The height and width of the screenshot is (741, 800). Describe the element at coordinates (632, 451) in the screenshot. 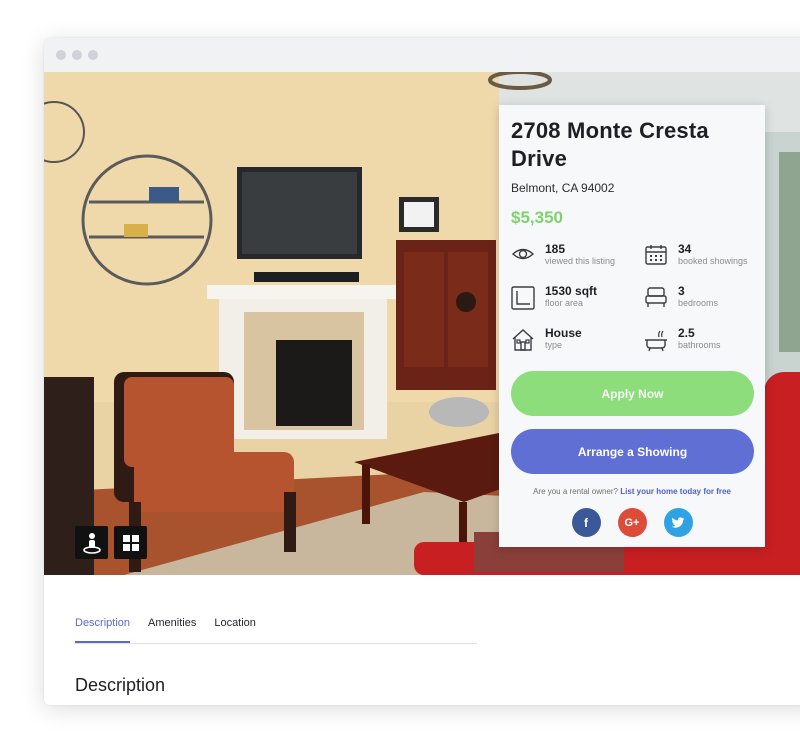

I see `arrange-showing-button: Arrange a Showing` at that location.